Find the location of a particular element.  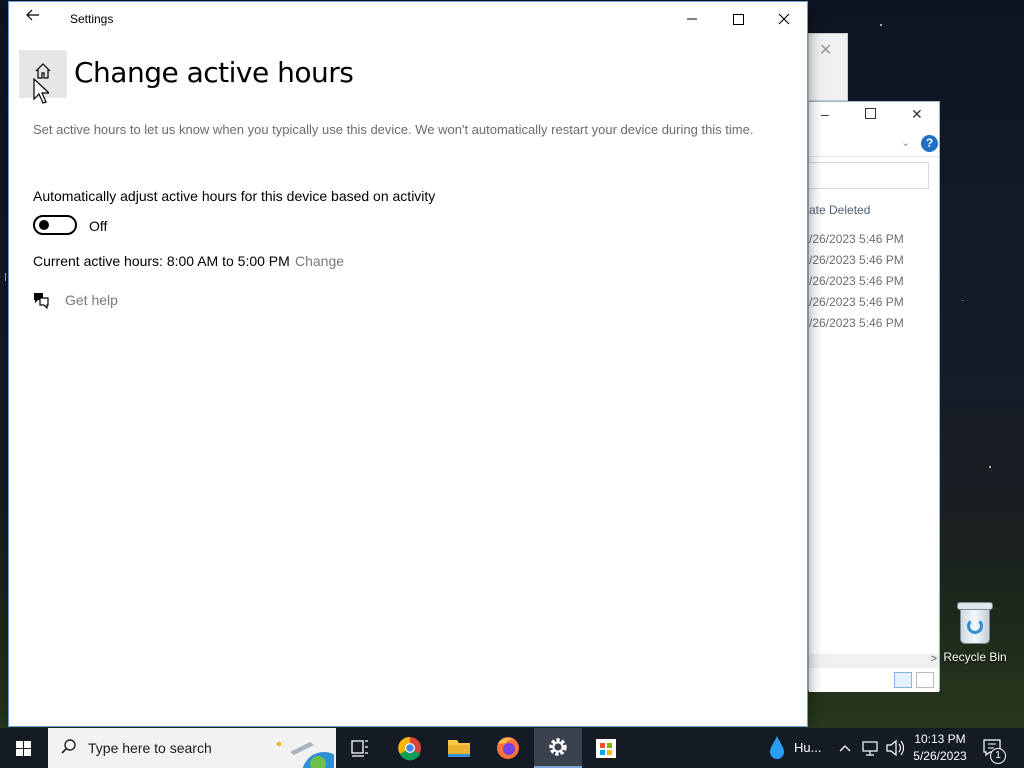

current-active-hours: Current active hours: 8:00 AM to 5:00 PM is located at coordinates (161, 261).